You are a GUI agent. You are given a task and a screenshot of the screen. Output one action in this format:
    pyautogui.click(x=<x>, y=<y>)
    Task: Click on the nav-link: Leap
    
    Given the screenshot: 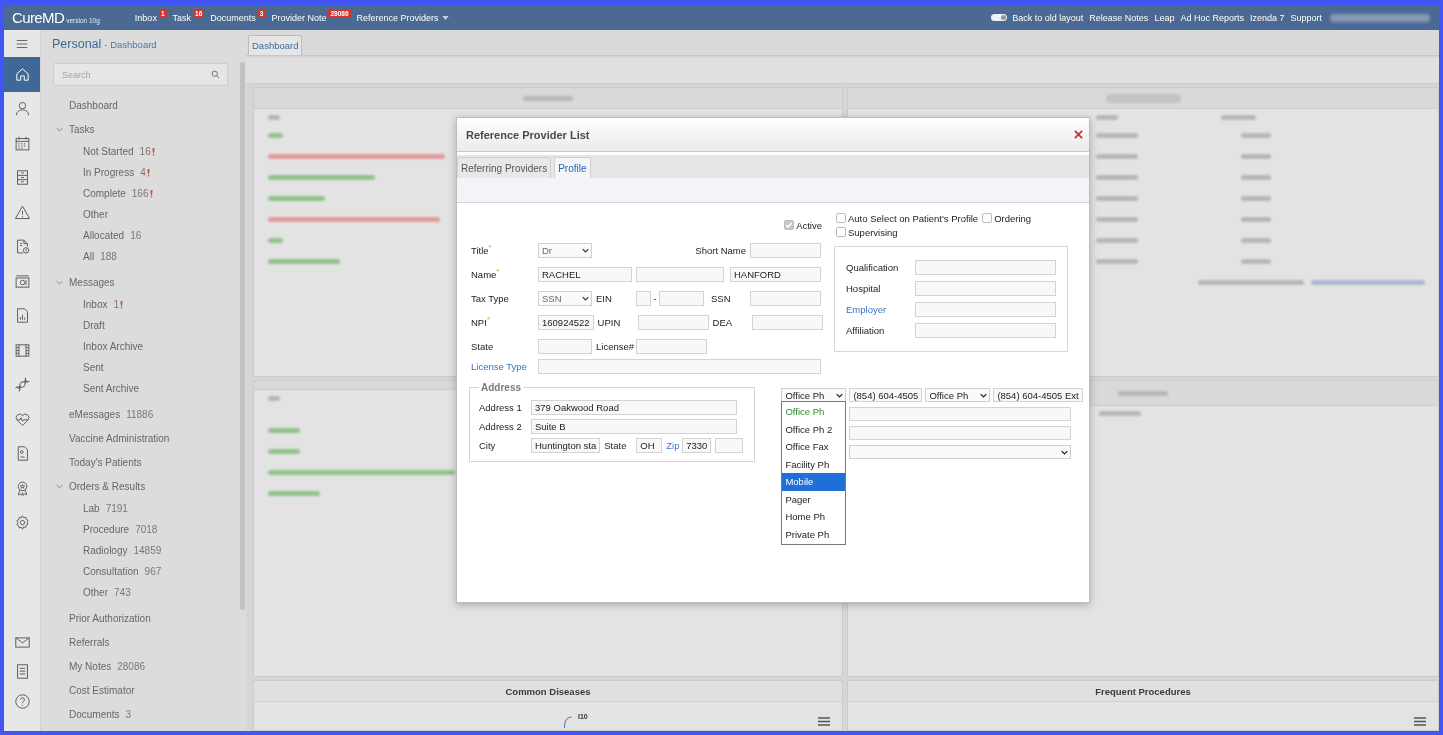 What is the action you would take?
    pyautogui.click(x=1164, y=17)
    